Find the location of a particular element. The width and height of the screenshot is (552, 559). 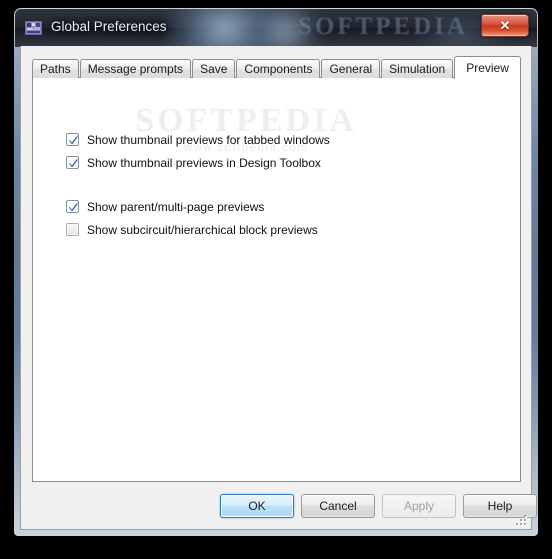

softpedia-watermark-titlebar: SOFTPEDIA is located at coordinates (383, 26).